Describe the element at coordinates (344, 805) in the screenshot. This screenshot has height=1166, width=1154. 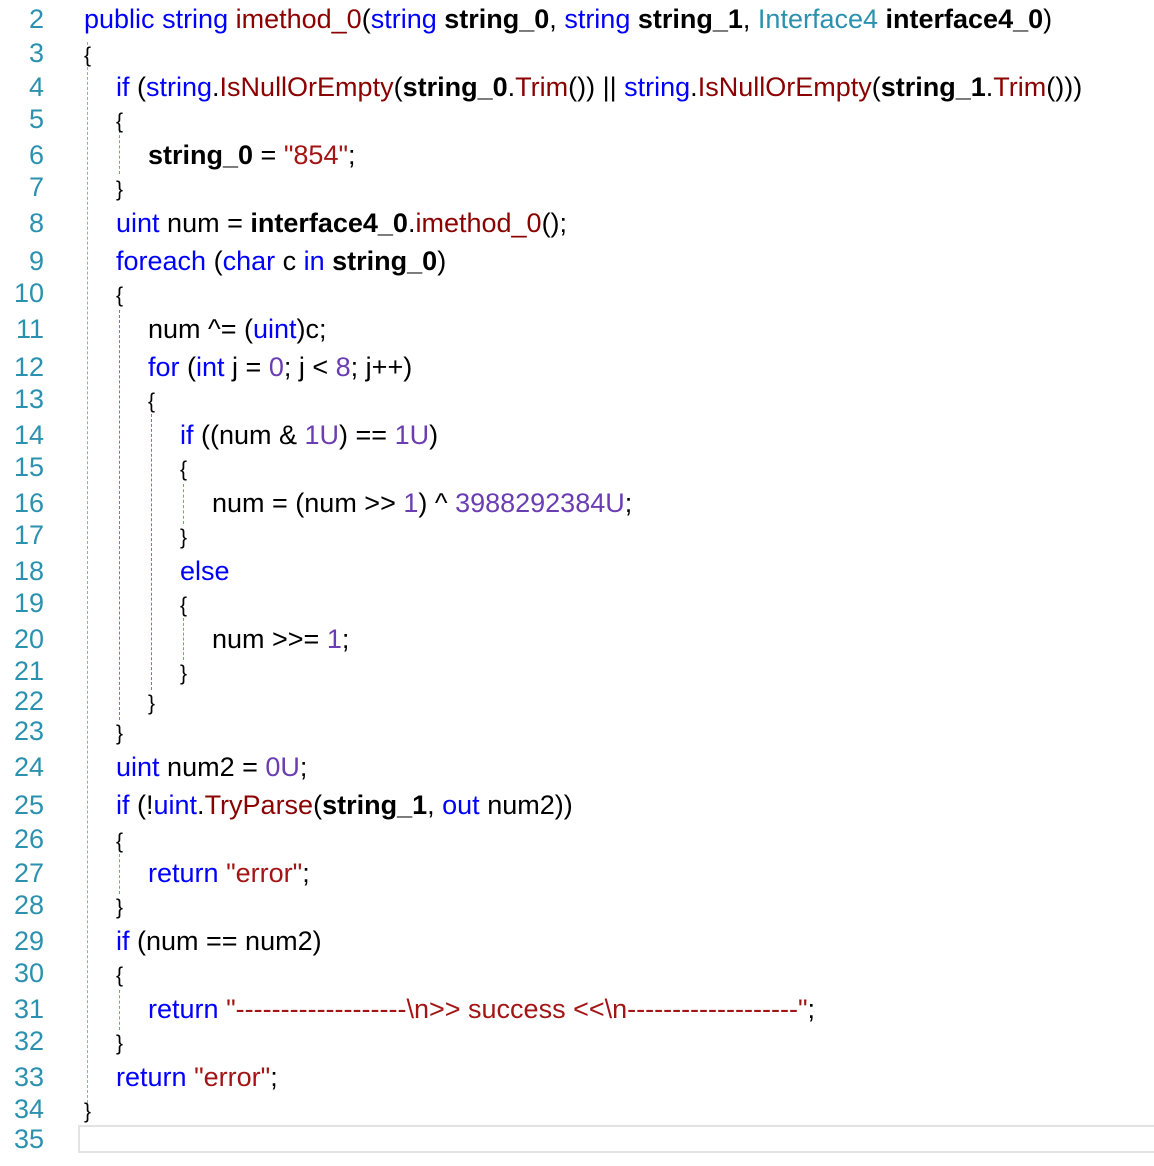
I see `code-content: if (!uint.TryParse(string_1, out num2))` at that location.